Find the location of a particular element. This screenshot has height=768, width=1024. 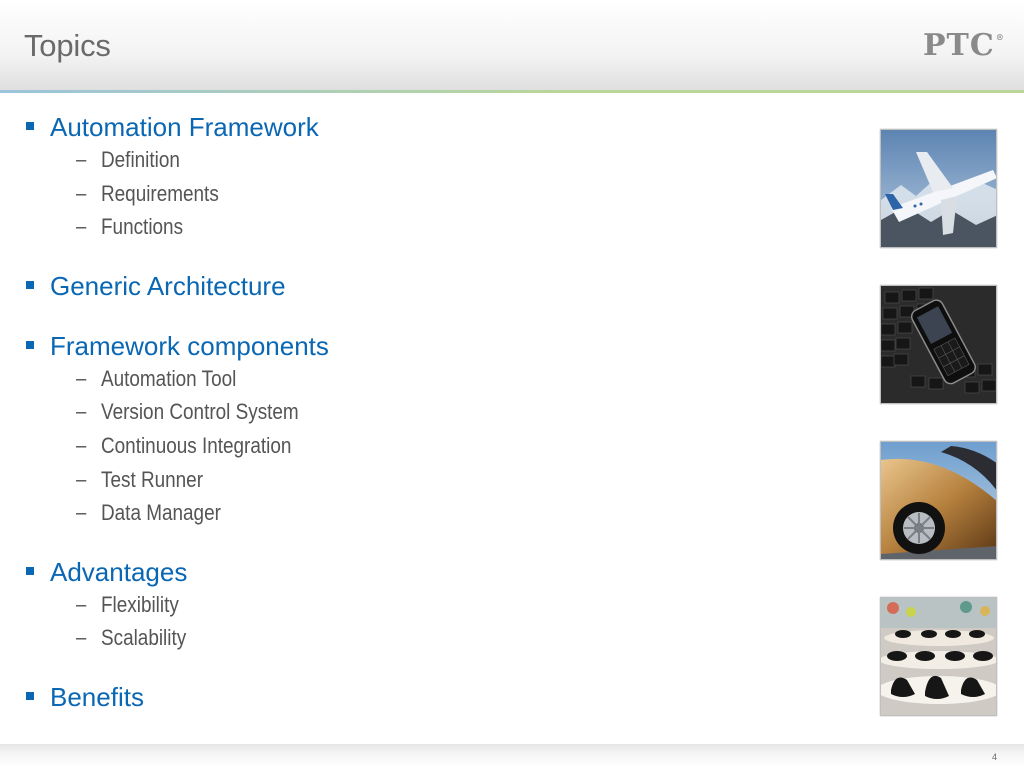

shoes-image is located at coordinates (938, 656).